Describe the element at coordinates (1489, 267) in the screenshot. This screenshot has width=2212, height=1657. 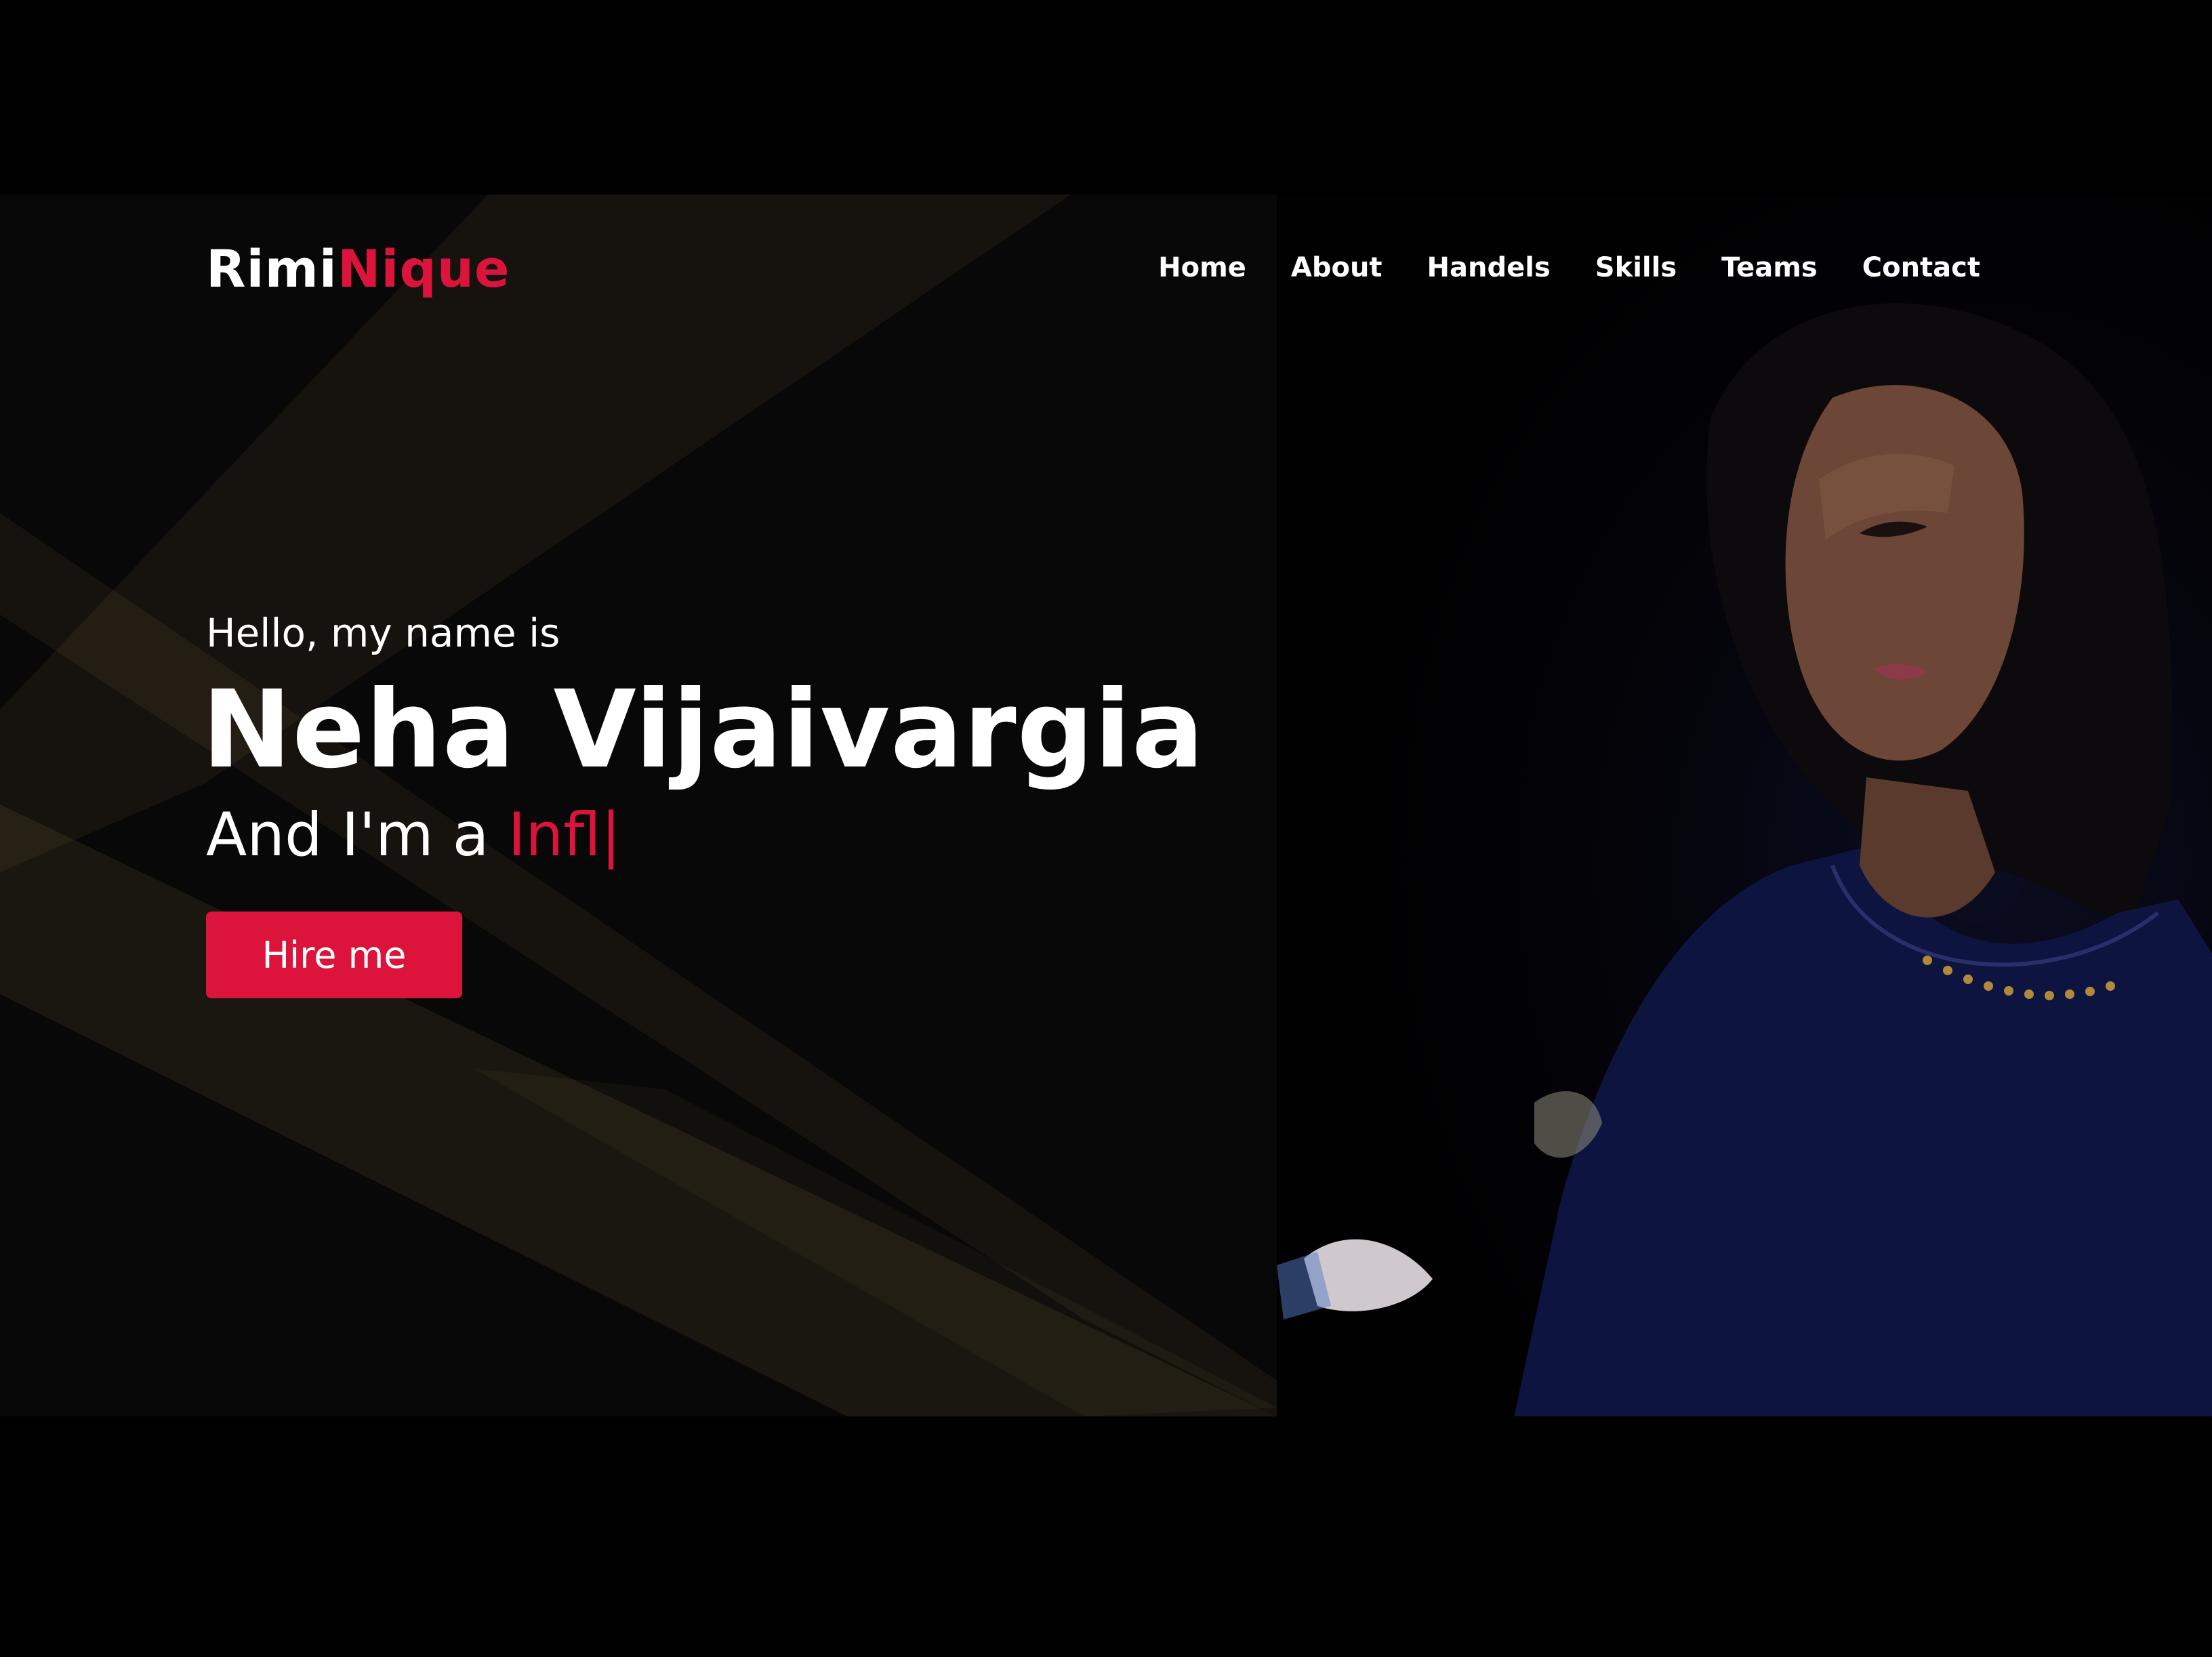
I see `nav-handels-link: Handels` at that location.